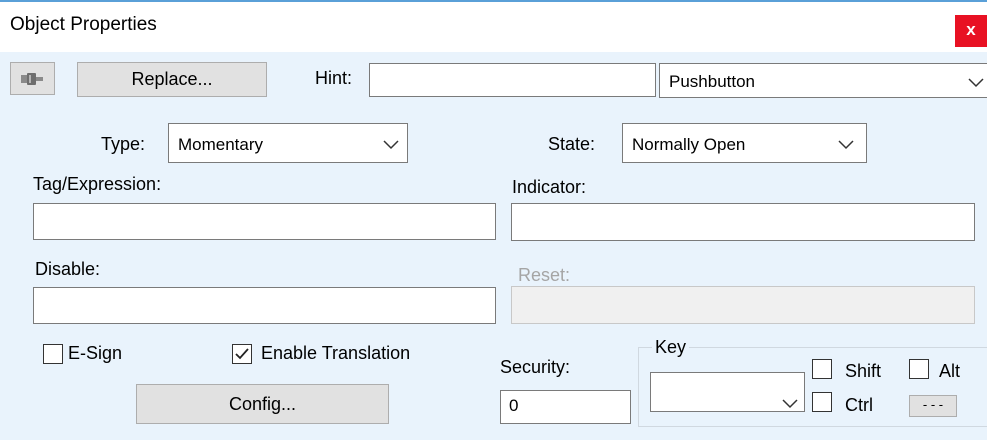 Image resolution: width=987 pixels, height=440 pixels. Describe the element at coordinates (512, 80) in the screenshot. I see `hint-input` at that location.